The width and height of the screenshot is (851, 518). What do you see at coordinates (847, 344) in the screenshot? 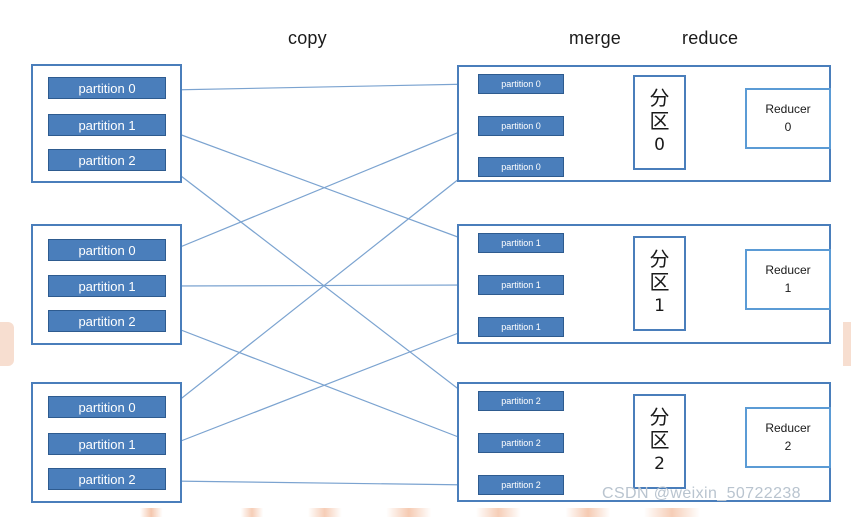
I see `edge-artifact-right` at bounding box center [847, 344].